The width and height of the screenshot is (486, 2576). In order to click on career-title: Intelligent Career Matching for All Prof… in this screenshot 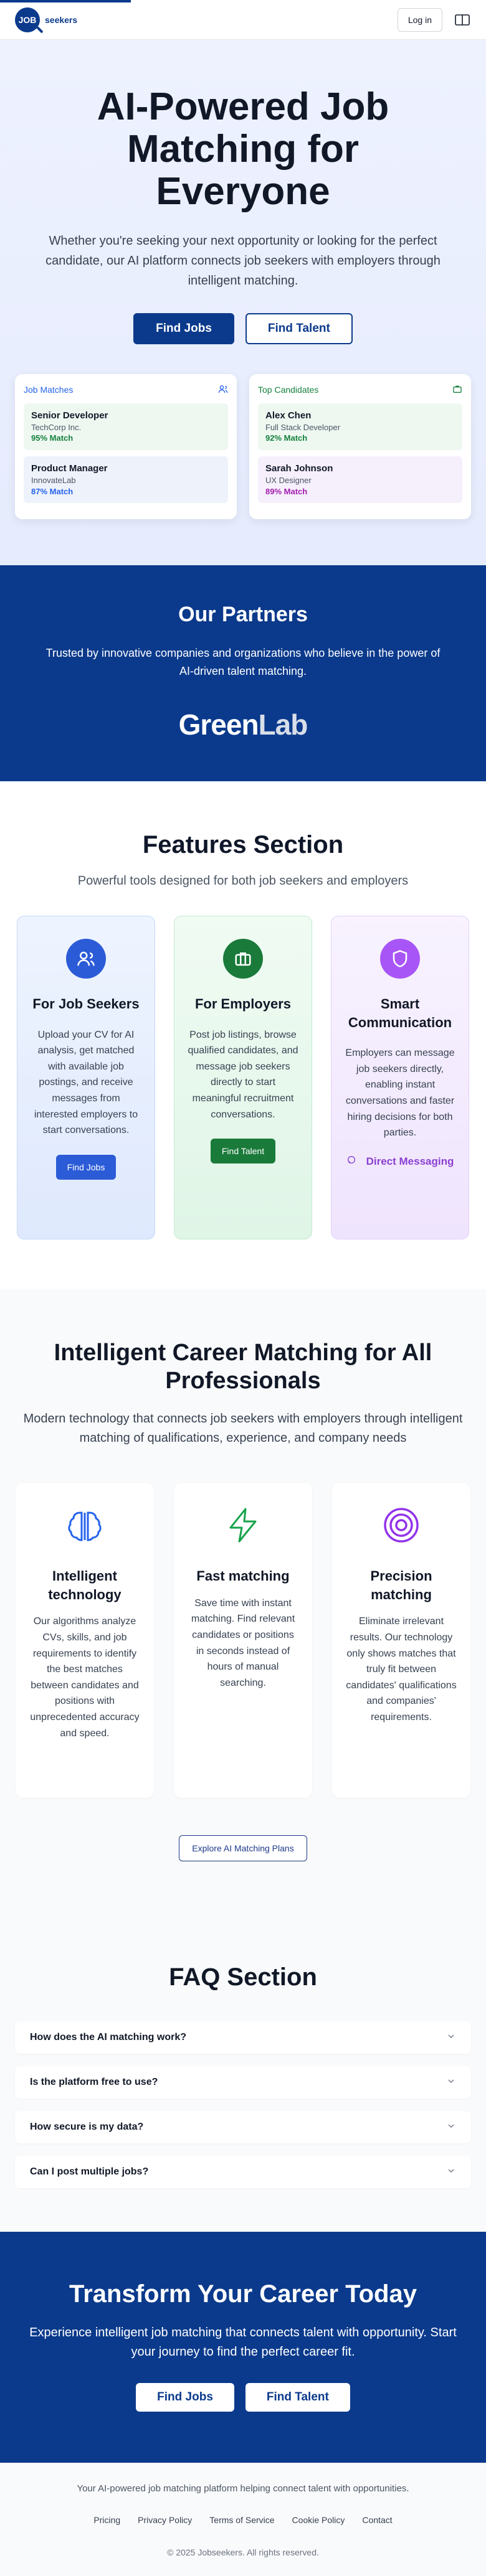, I will do `click(243, 1366)`.